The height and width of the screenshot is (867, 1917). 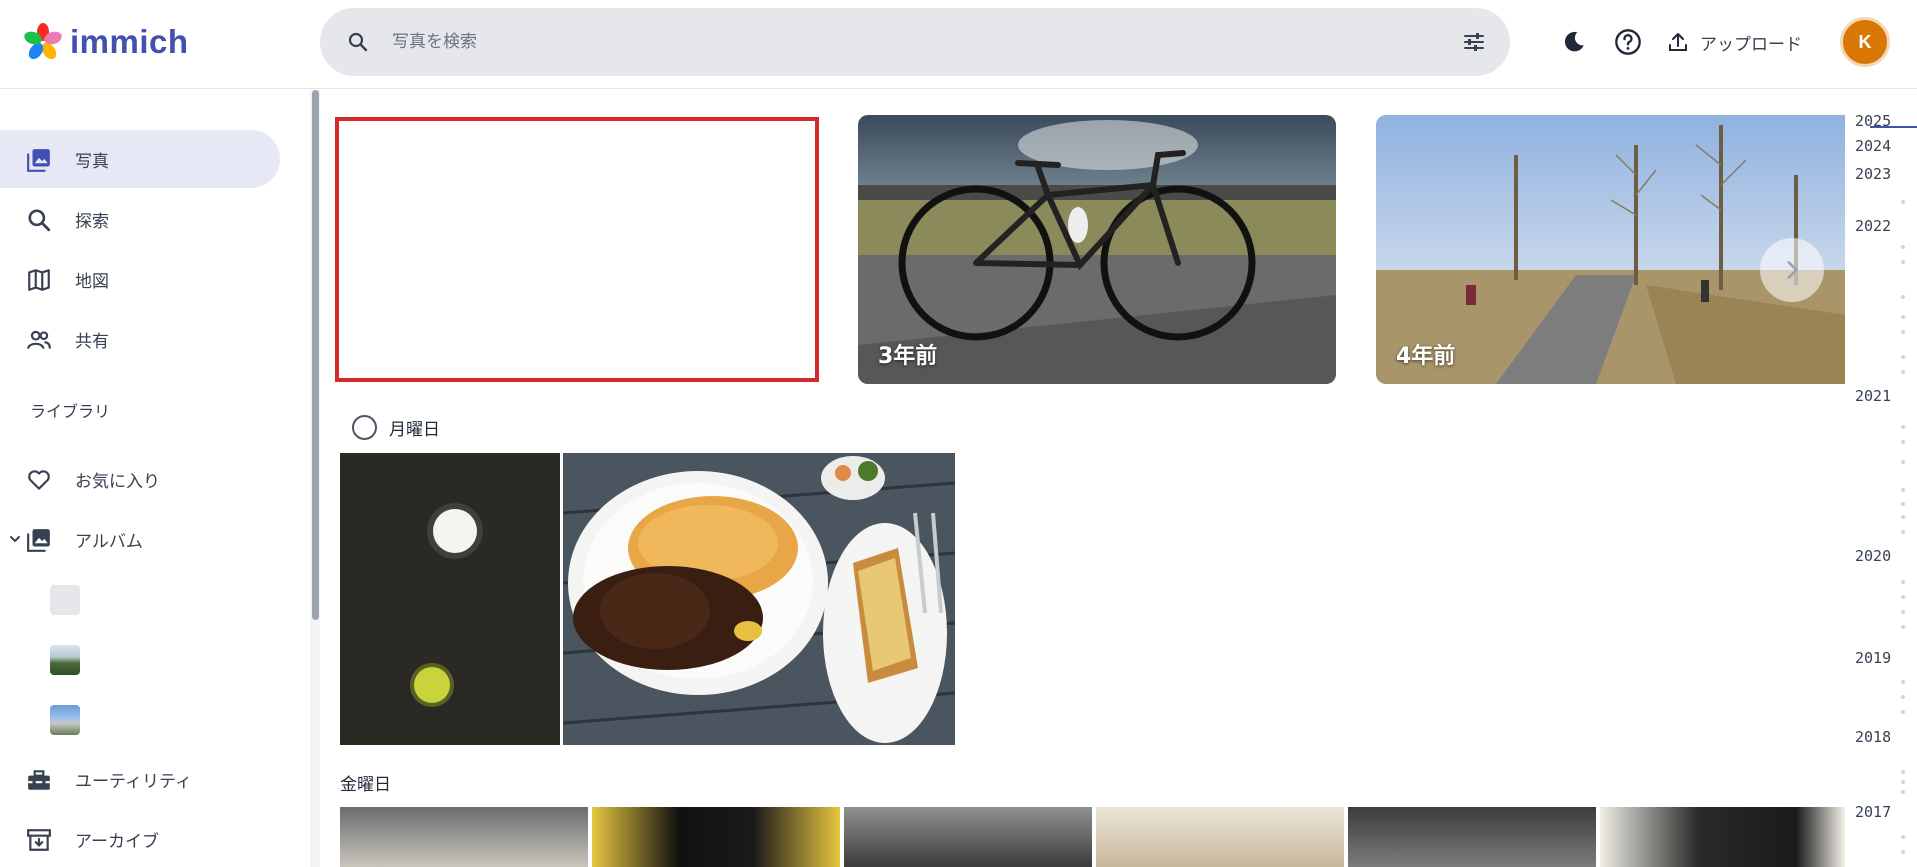 What do you see at coordinates (39, 280) in the screenshot?
I see `map-icon` at bounding box center [39, 280].